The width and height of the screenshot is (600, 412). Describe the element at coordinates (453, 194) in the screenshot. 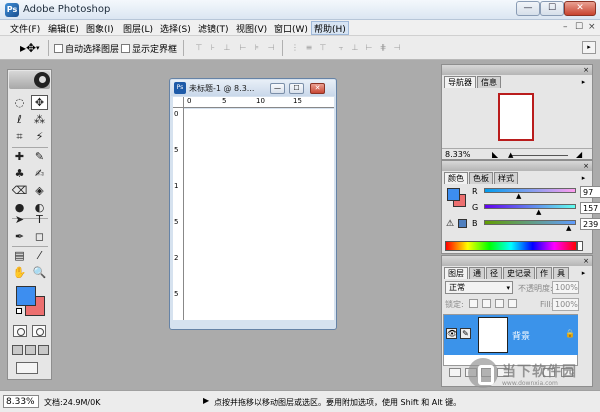

I see `color-foreground-swatch` at that location.